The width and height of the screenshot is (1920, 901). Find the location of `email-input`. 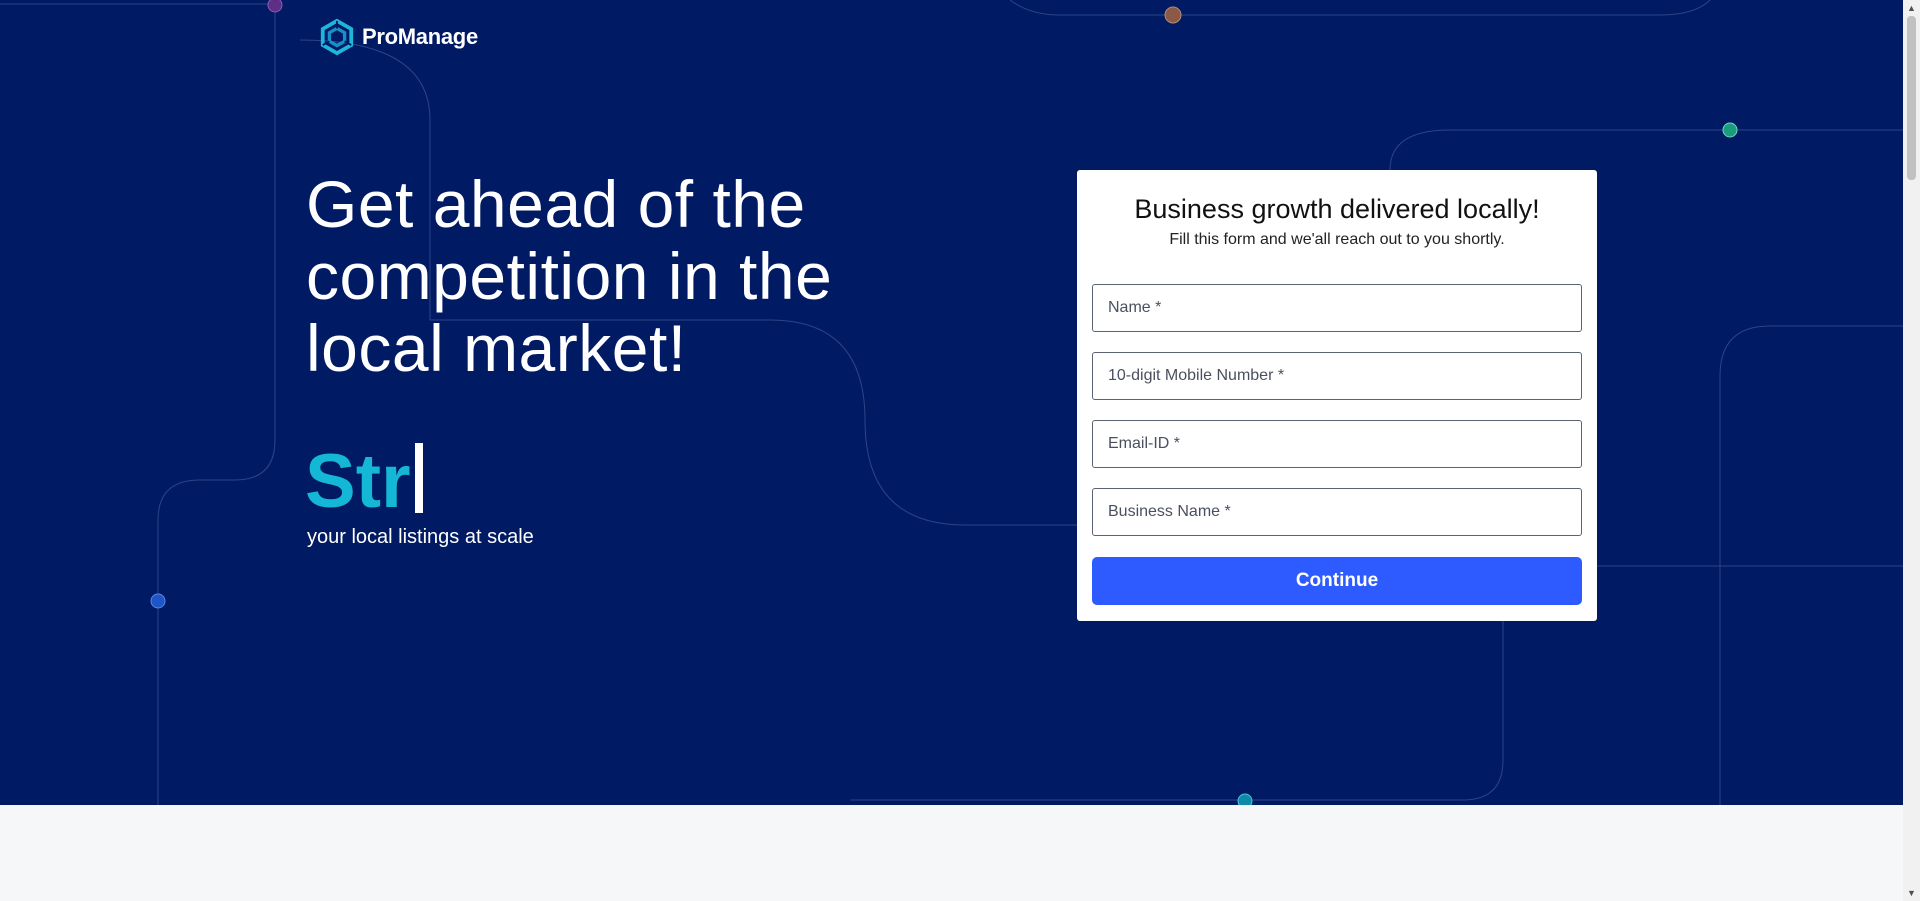

email-input is located at coordinates (1337, 444).